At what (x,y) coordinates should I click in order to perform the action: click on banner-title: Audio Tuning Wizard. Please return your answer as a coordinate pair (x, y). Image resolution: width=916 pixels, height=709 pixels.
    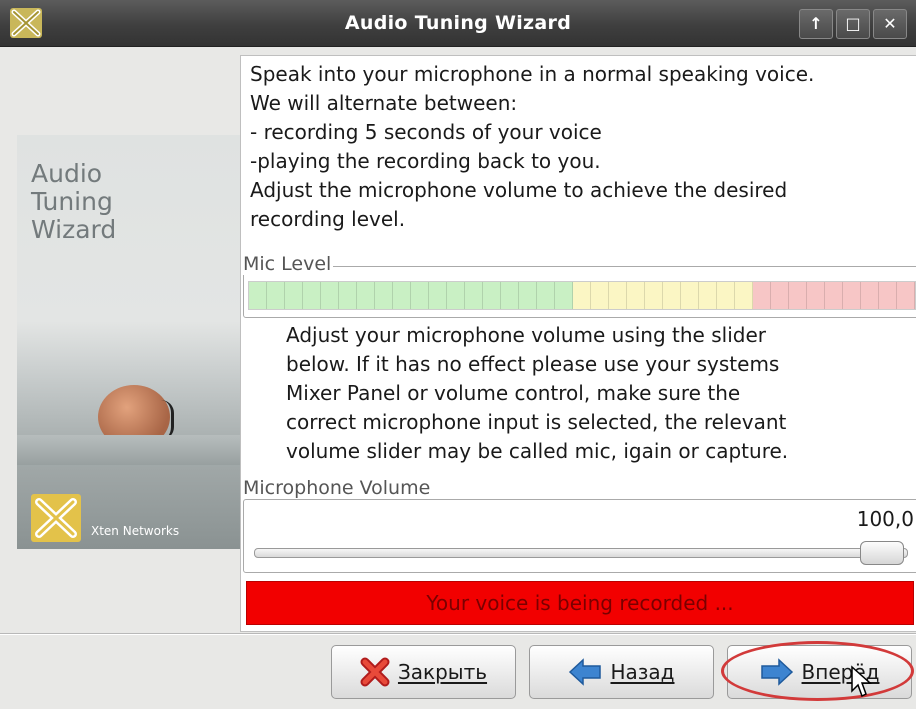
    Looking at the image, I should click on (73, 202).